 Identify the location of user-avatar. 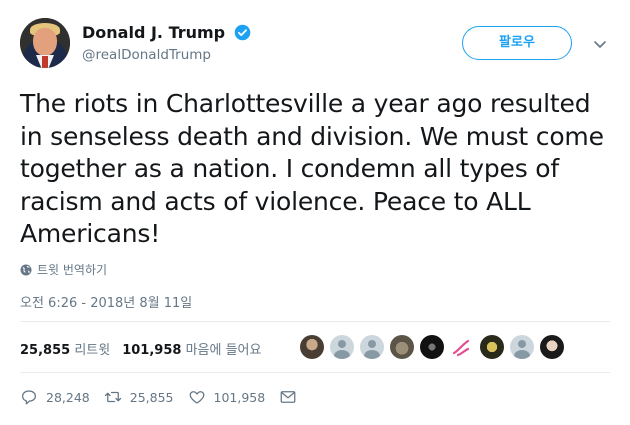
(45, 43).